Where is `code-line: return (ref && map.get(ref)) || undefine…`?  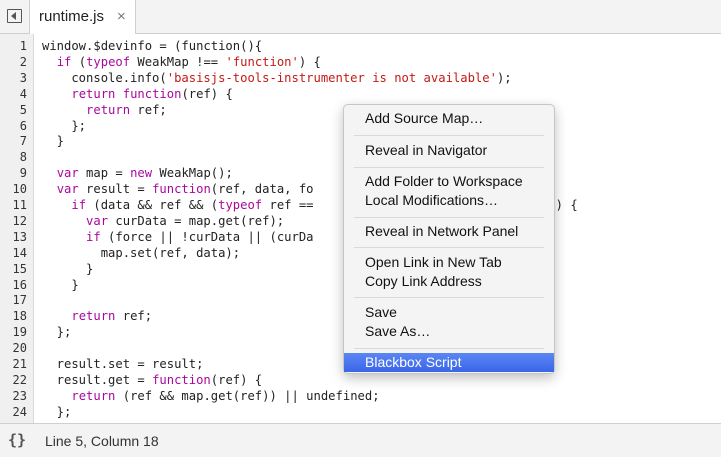 code-line: return (ref && map.get(ref)) || undefine… is located at coordinates (210, 396).